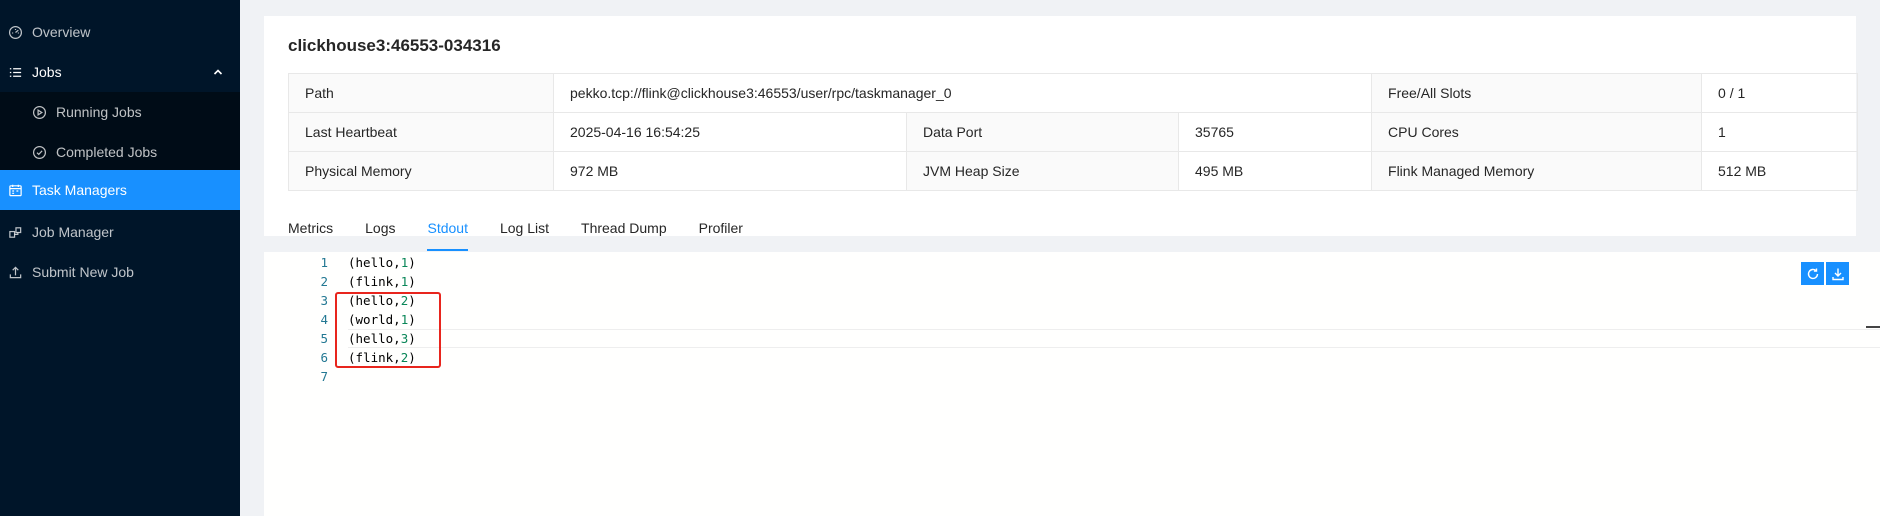 The image size is (1880, 516). I want to click on cpu-value: 1, so click(1780, 132).